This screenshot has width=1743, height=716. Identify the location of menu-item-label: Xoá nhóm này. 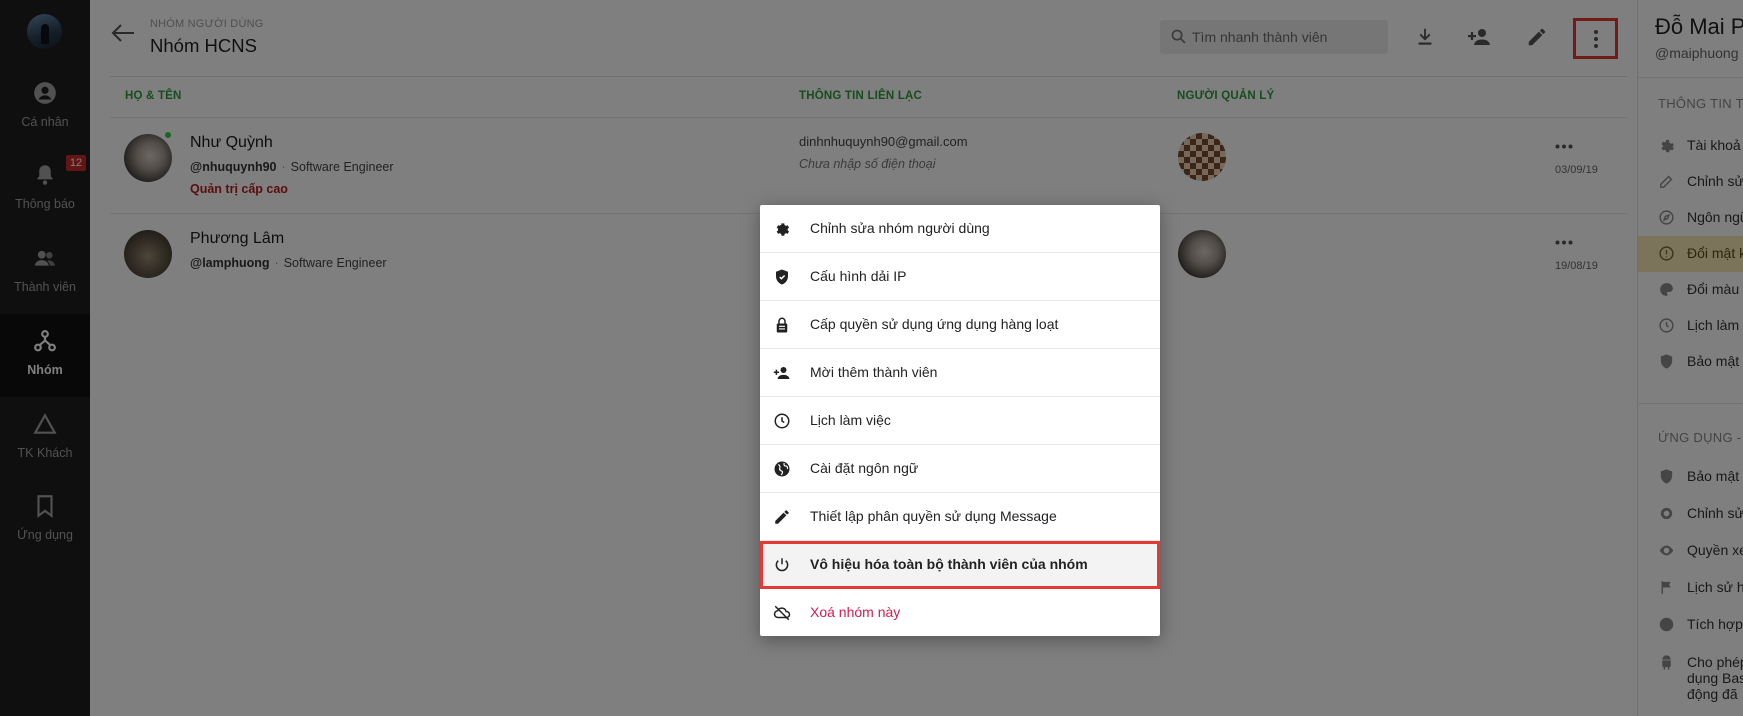
(855, 612).